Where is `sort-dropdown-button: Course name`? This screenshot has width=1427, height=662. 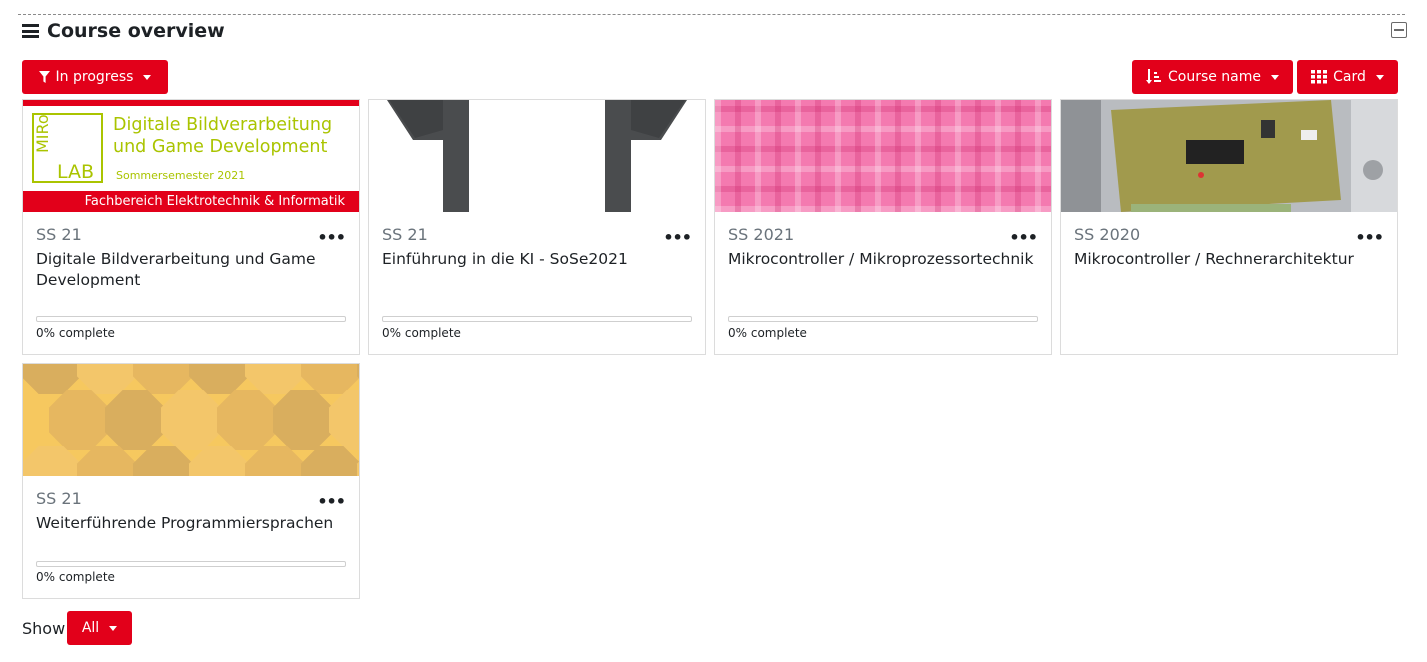
sort-dropdown-button: Course name is located at coordinates (1212, 77).